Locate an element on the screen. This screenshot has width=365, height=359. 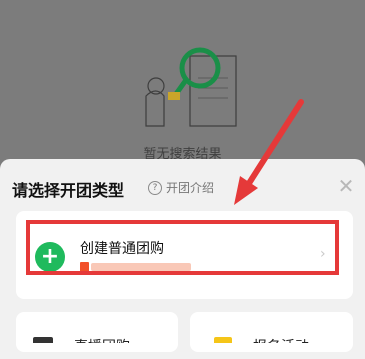
intro-link: ? 开团介绍 is located at coordinates (181, 187).